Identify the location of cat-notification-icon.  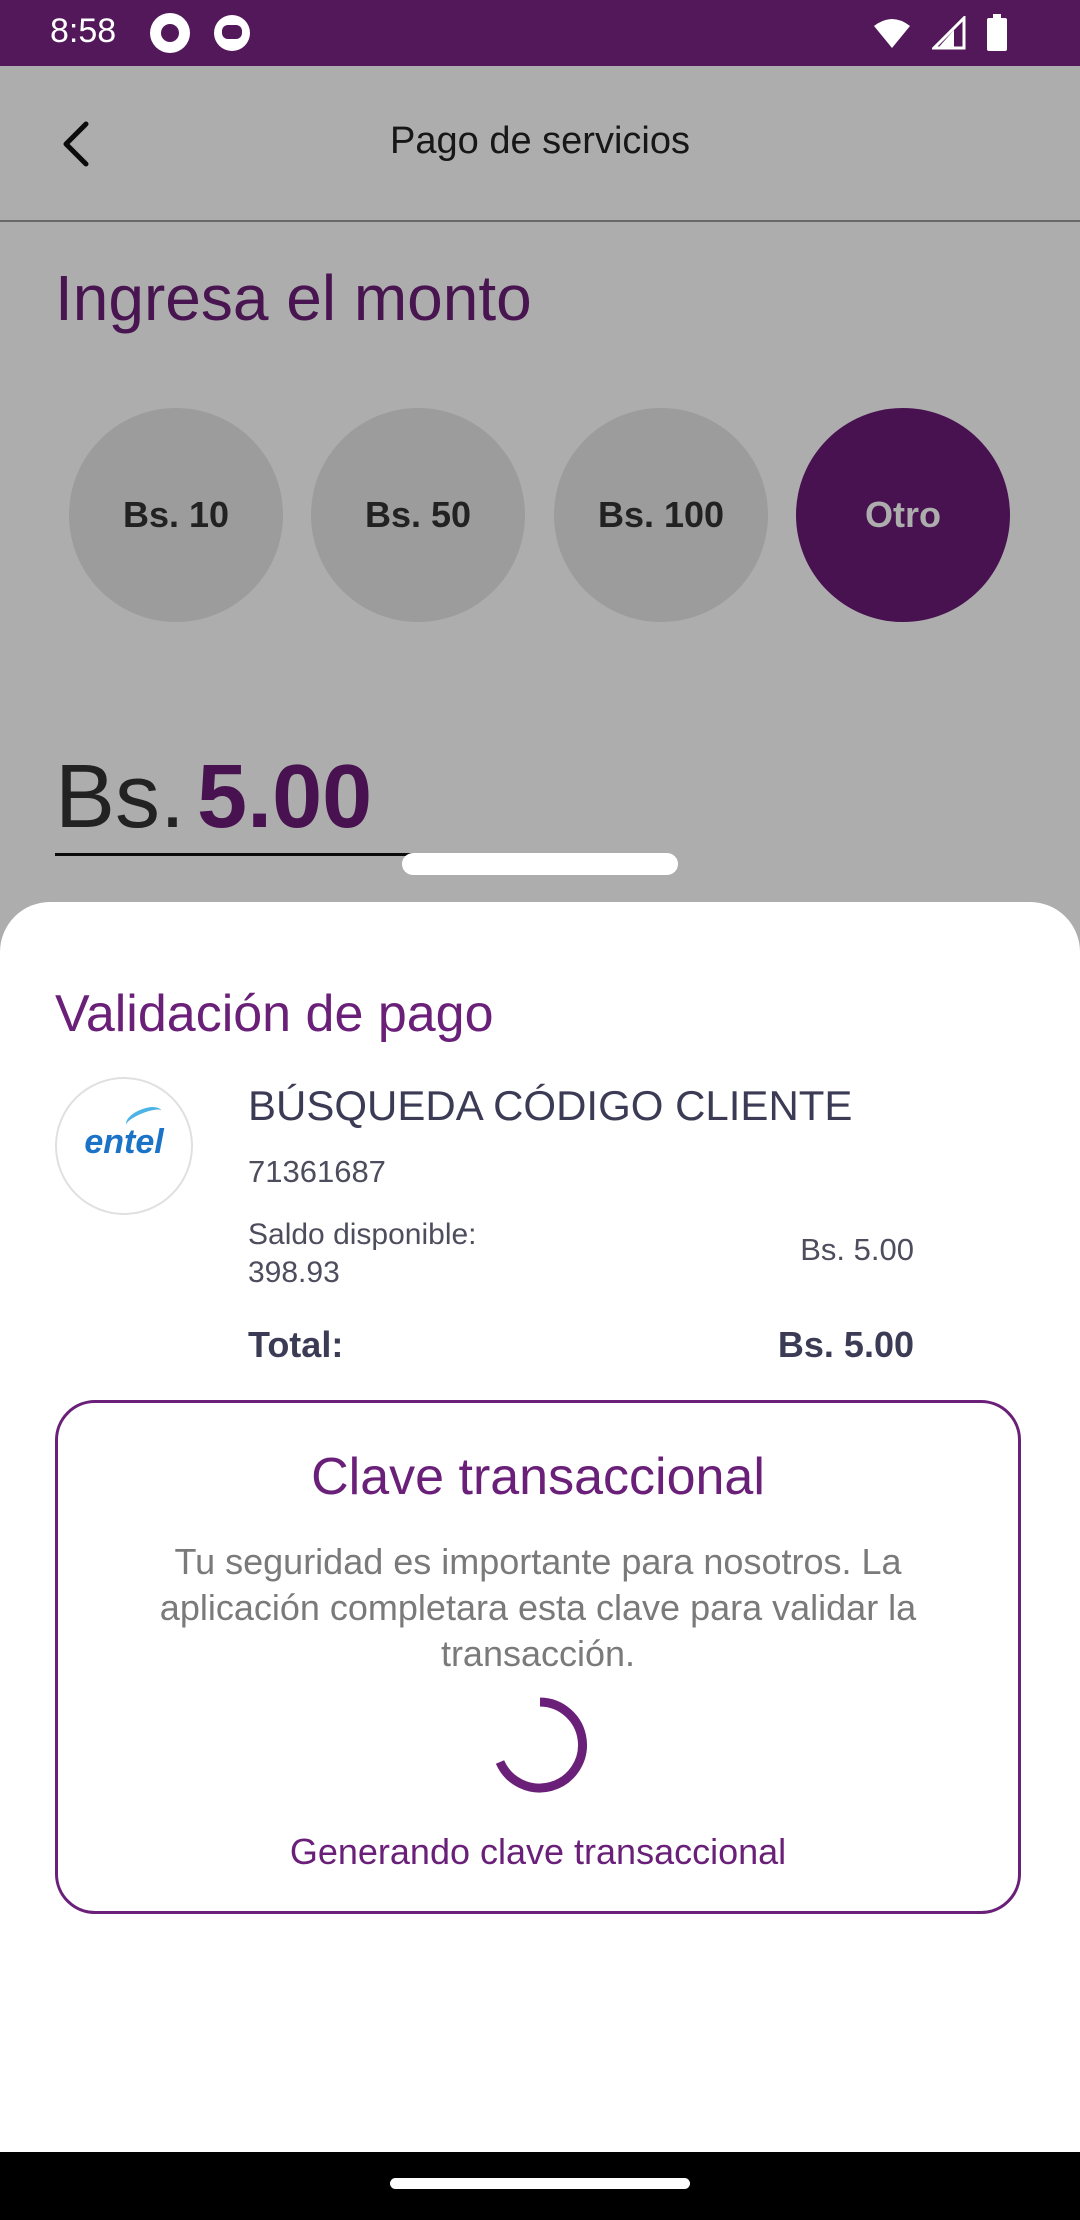
(232, 33).